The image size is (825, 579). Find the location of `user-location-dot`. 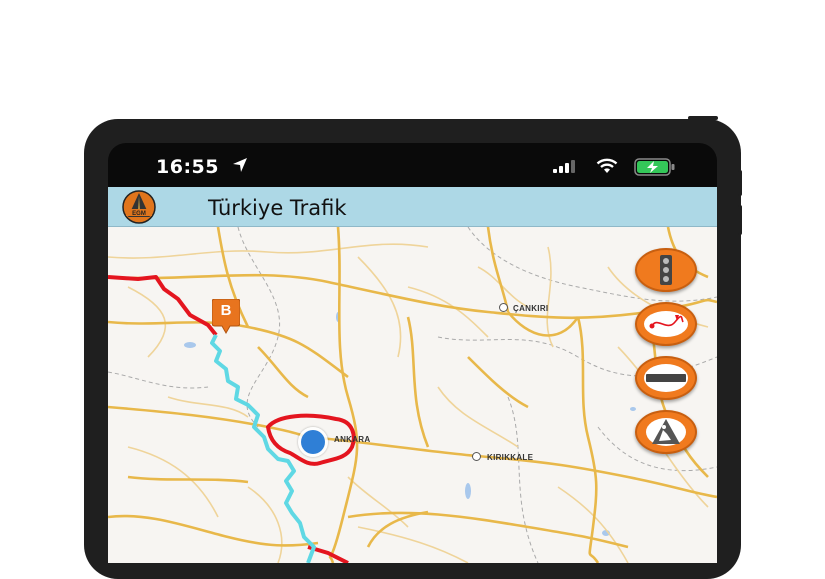

user-location-dot is located at coordinates (313, 442).